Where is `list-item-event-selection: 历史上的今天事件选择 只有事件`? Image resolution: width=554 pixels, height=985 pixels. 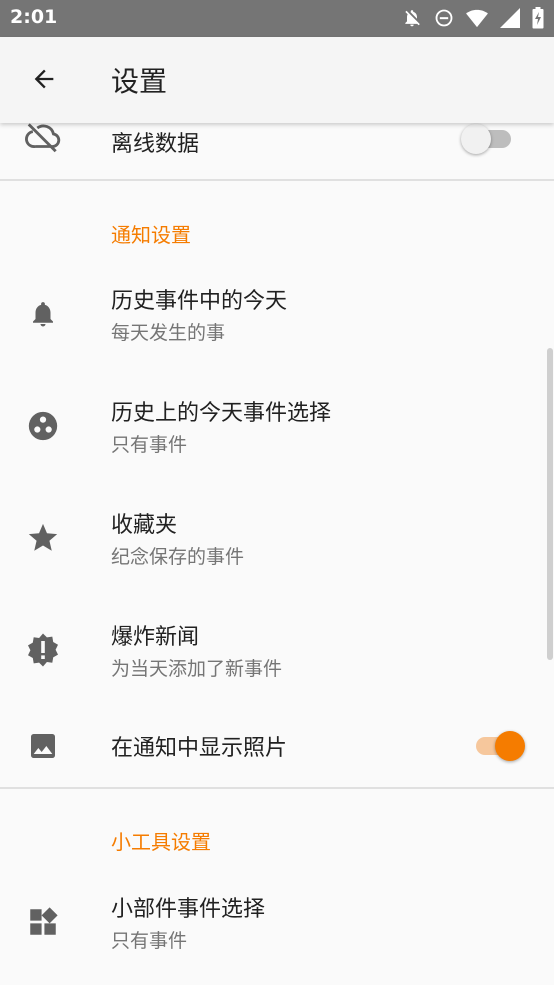
list-item-event-selection: 历史上的今天事件选择 只有事件 is located at coordinates (277, 426).